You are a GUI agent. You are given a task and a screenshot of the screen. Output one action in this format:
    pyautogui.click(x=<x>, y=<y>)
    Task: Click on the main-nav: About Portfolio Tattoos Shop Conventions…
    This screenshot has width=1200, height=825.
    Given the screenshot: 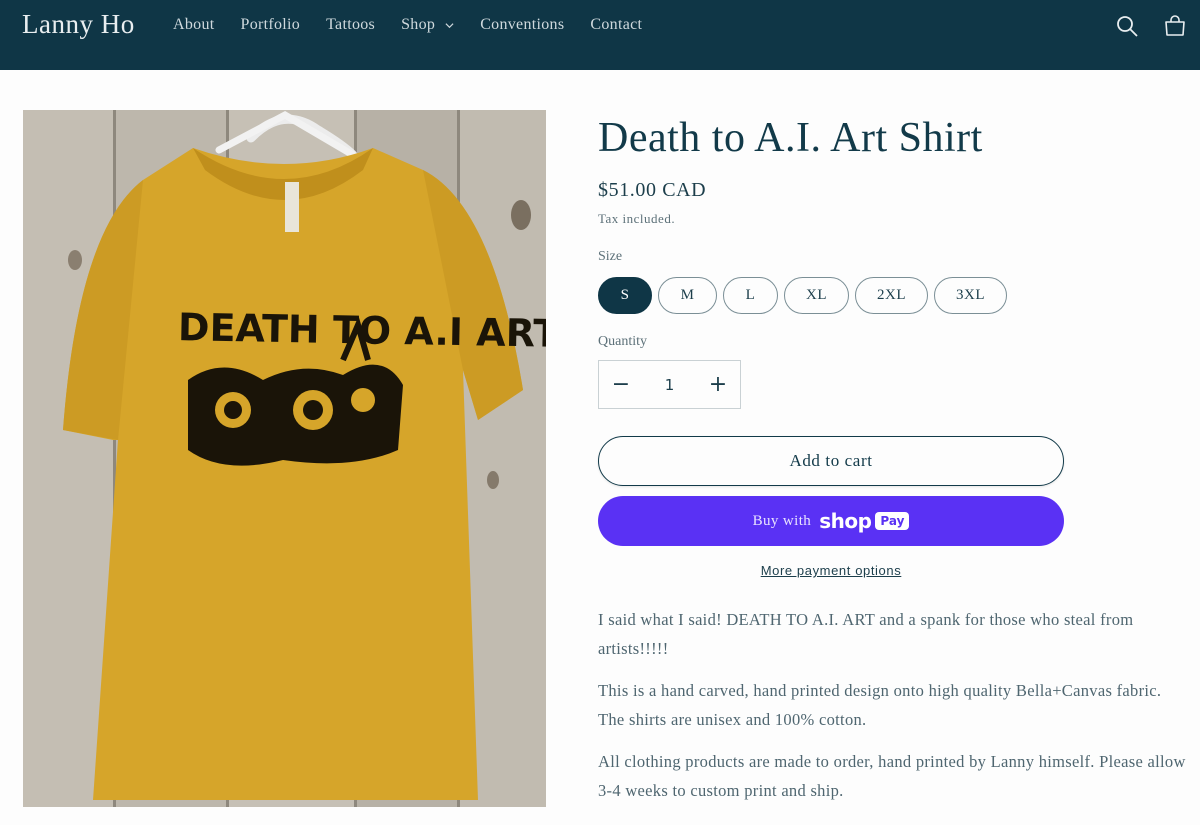 What is the action you would take?
    pyautogui.click(x=420, y=25)
    